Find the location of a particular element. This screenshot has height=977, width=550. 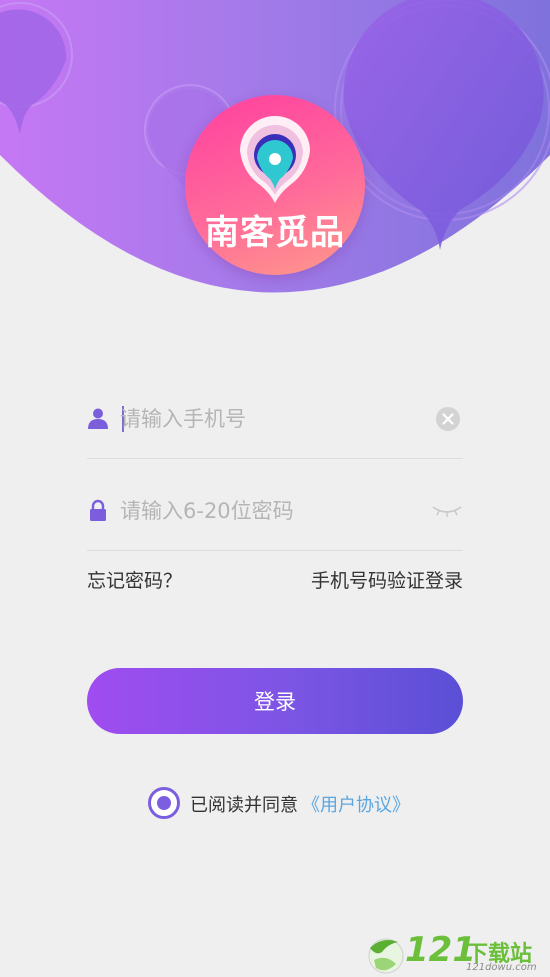

phone-field is located at coordinates (275, 413).